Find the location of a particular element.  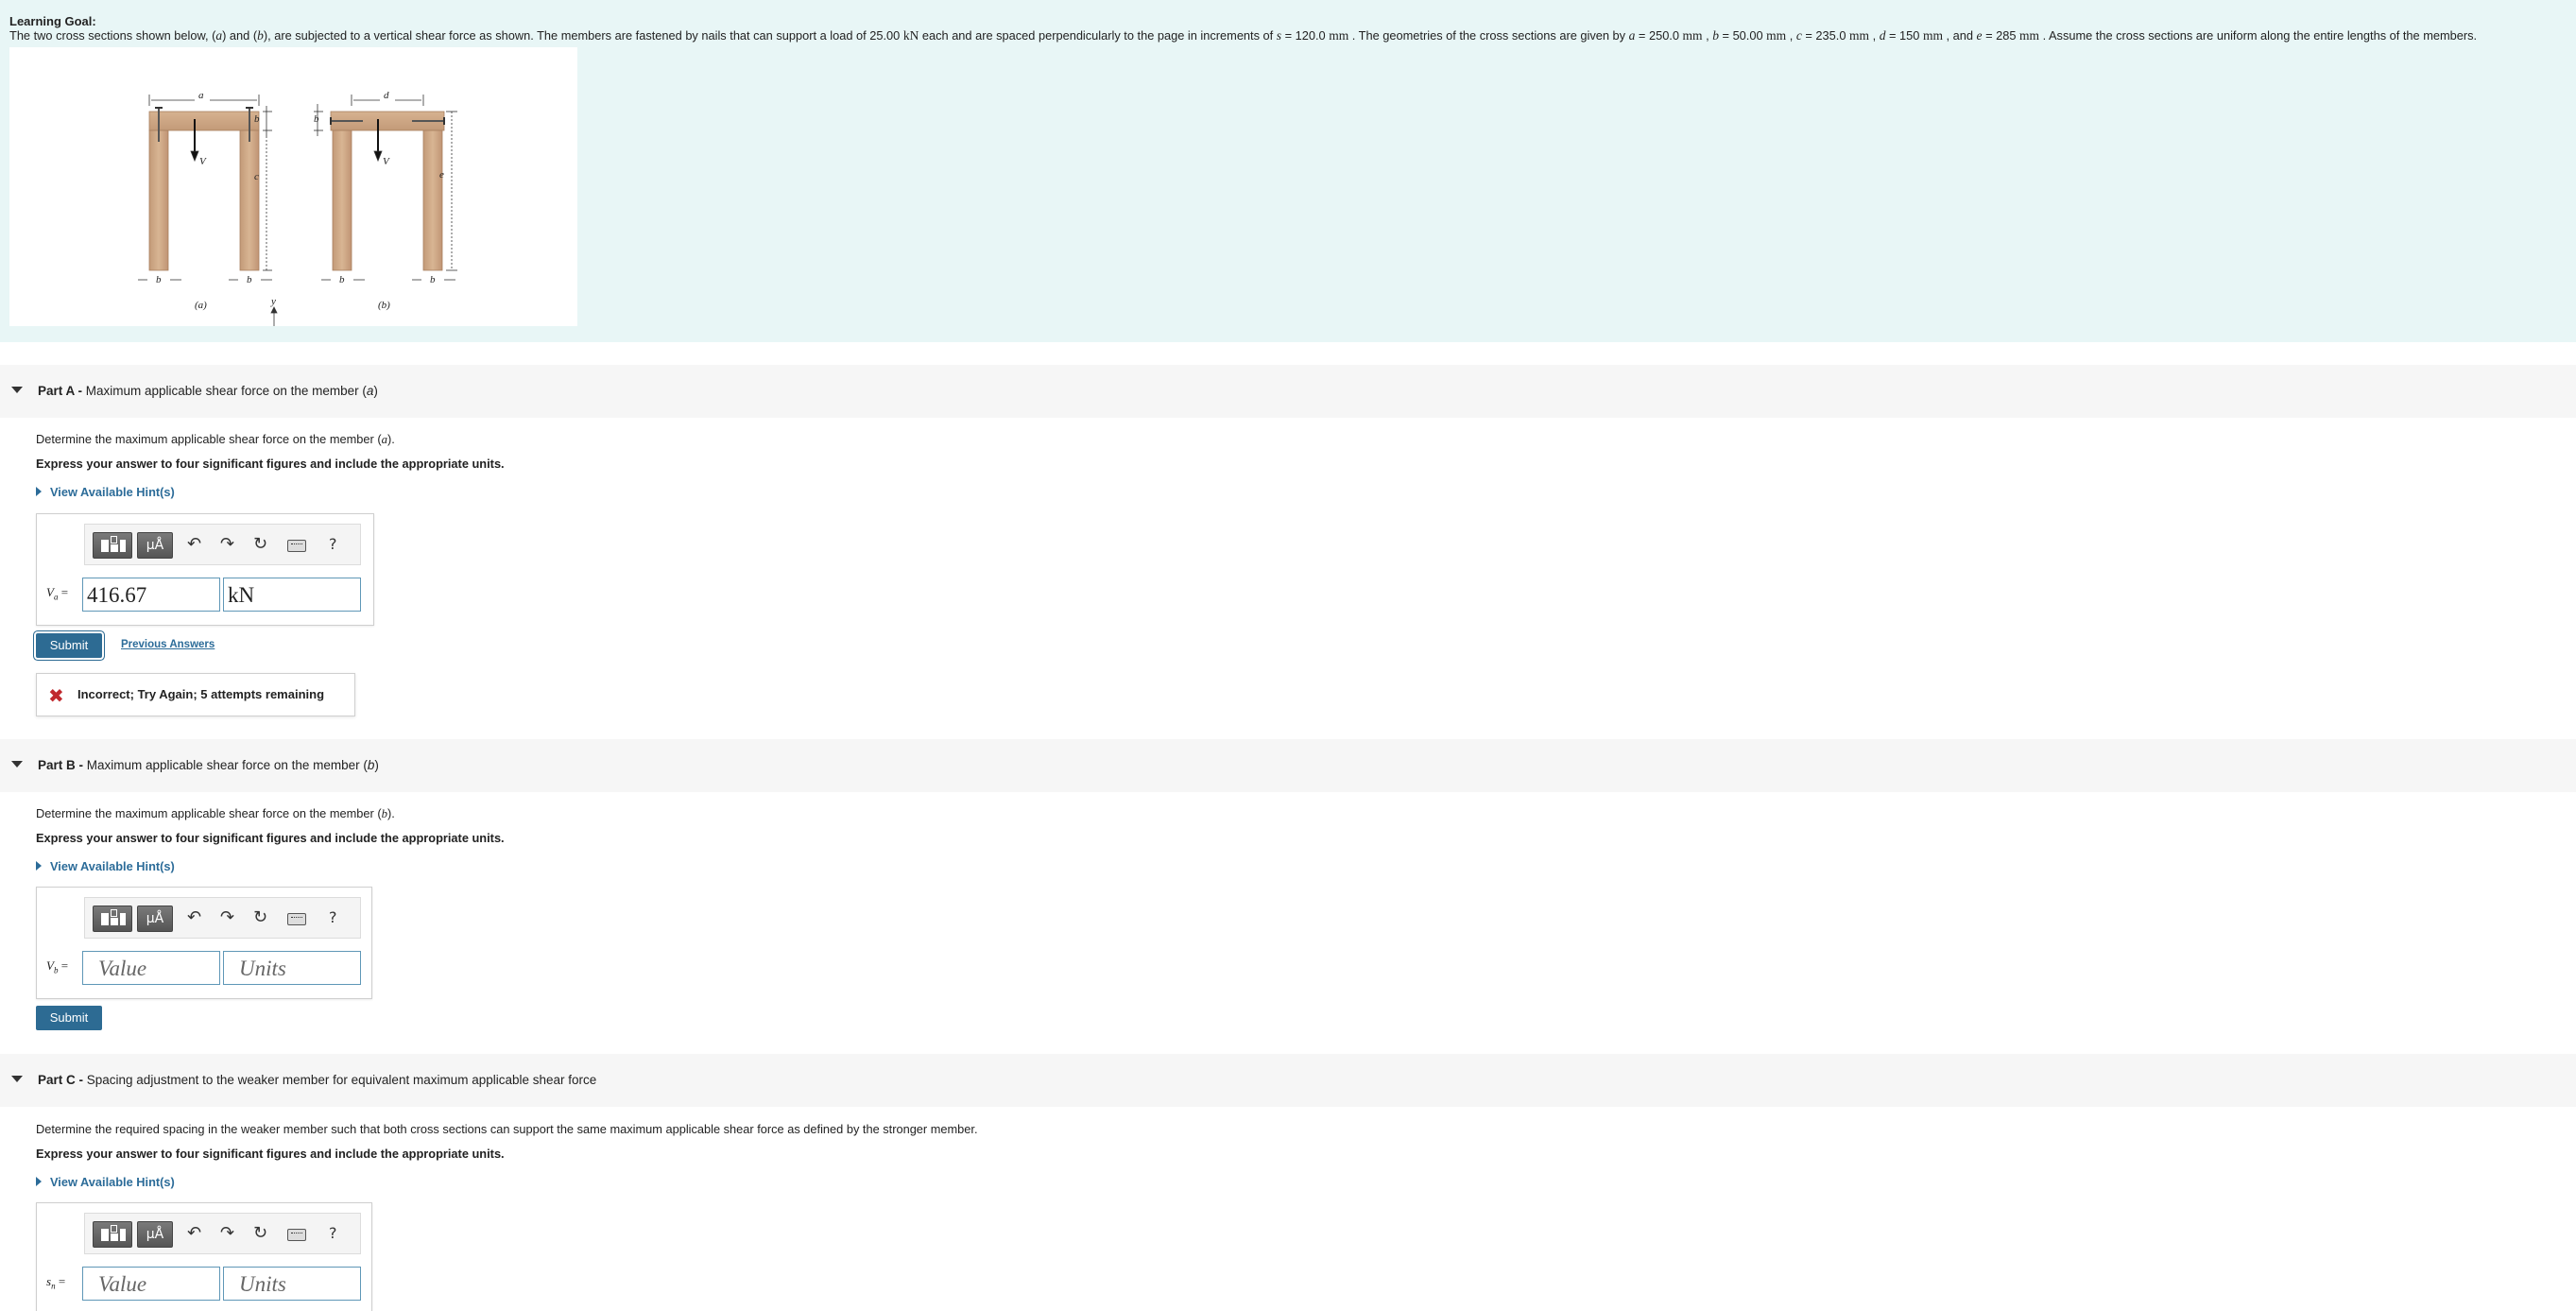

section-a-web-left is located at coordinates (158, 200).